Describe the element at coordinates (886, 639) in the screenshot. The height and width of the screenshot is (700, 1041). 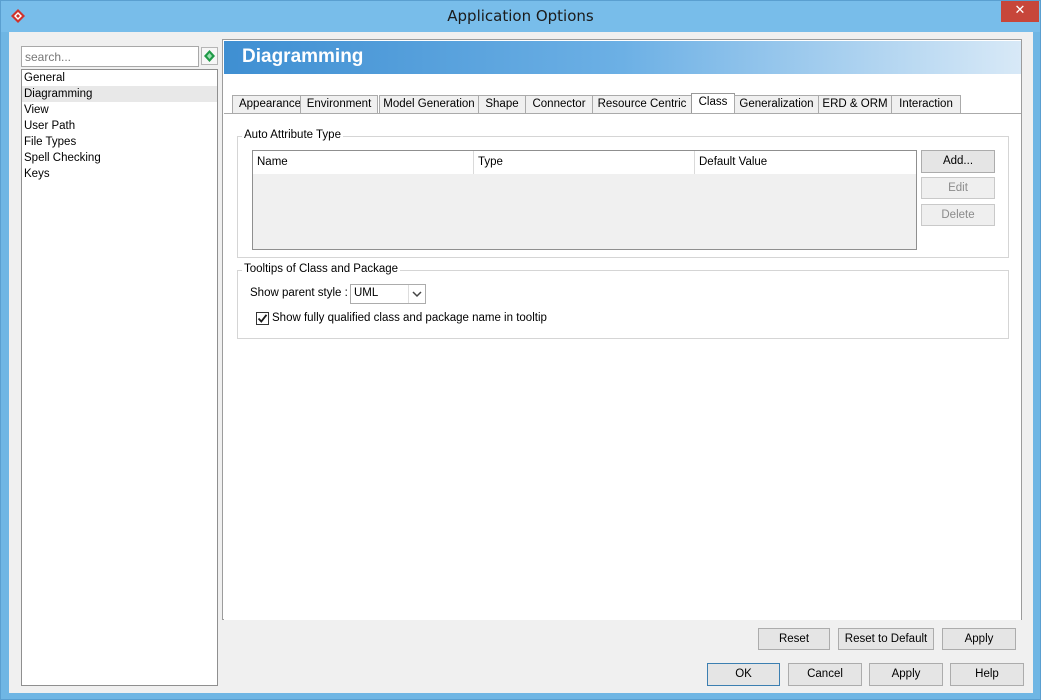
I see `reset-to-default-button: Reset to Default` at that location.